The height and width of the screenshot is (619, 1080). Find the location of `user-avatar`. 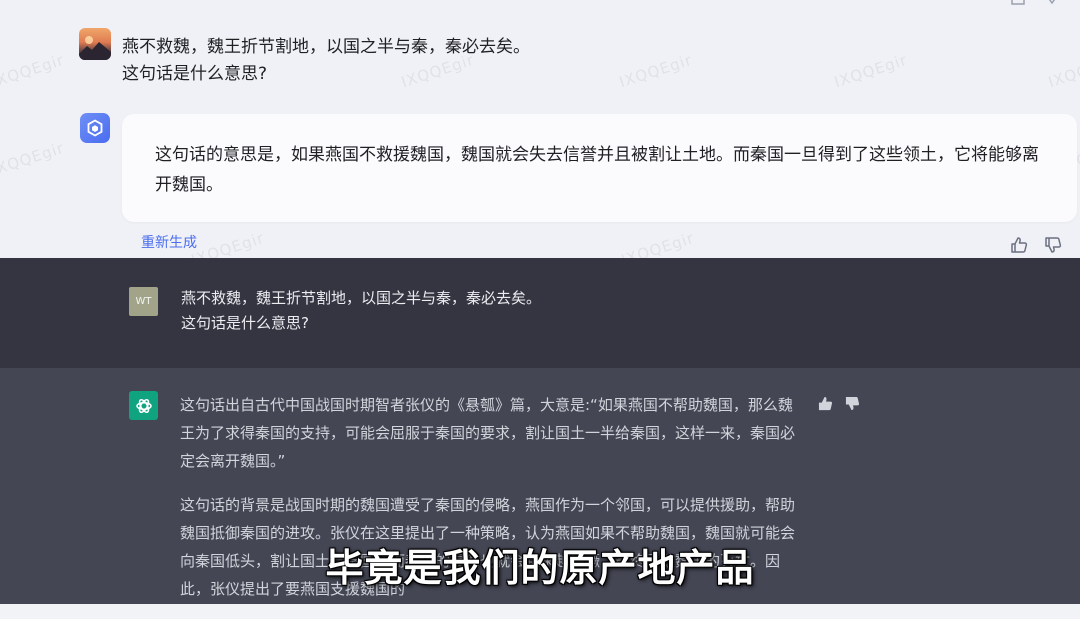

user-avatar is located at coordinates (95, 44).